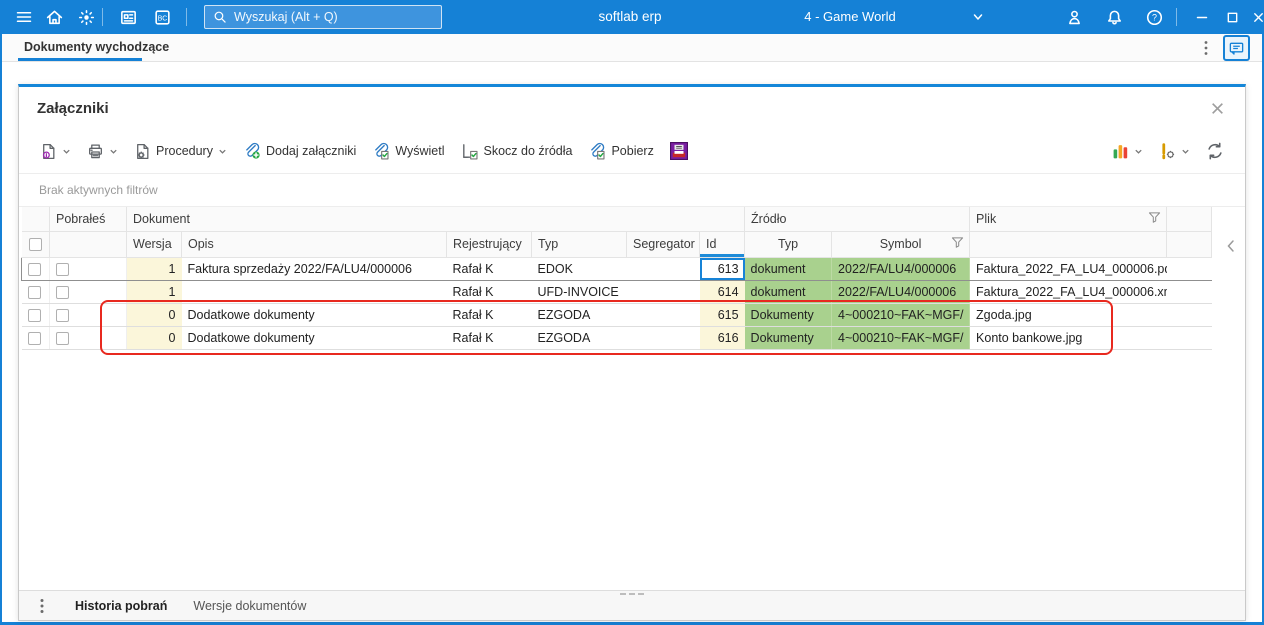  I want to click on configuration-button, so click(1174, 151).